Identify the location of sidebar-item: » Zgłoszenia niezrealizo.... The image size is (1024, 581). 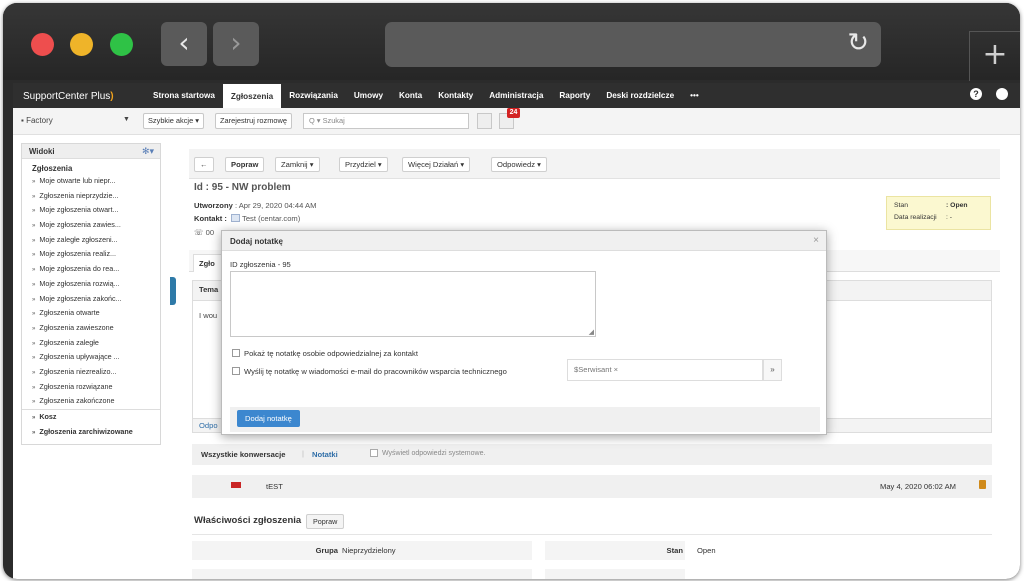
(91, 372).